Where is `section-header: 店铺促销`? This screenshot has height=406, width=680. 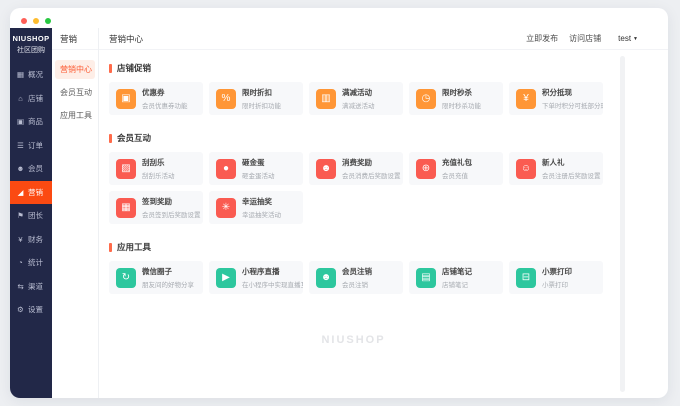
section-header: 店铺促销 is located at coordinates (388, 68).